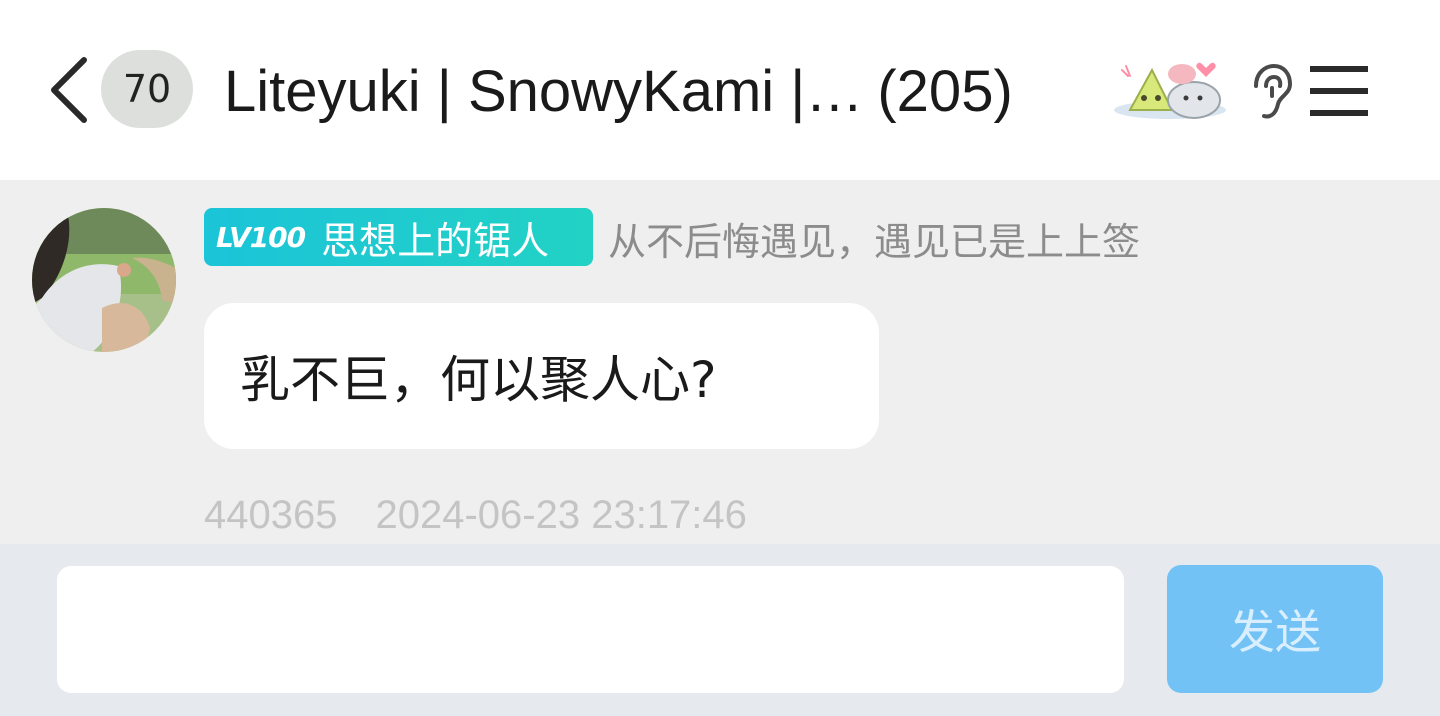  Describe the element at coordinates (147, 89) in the screenshot. I see `unread-count-badge: 70` at that location.